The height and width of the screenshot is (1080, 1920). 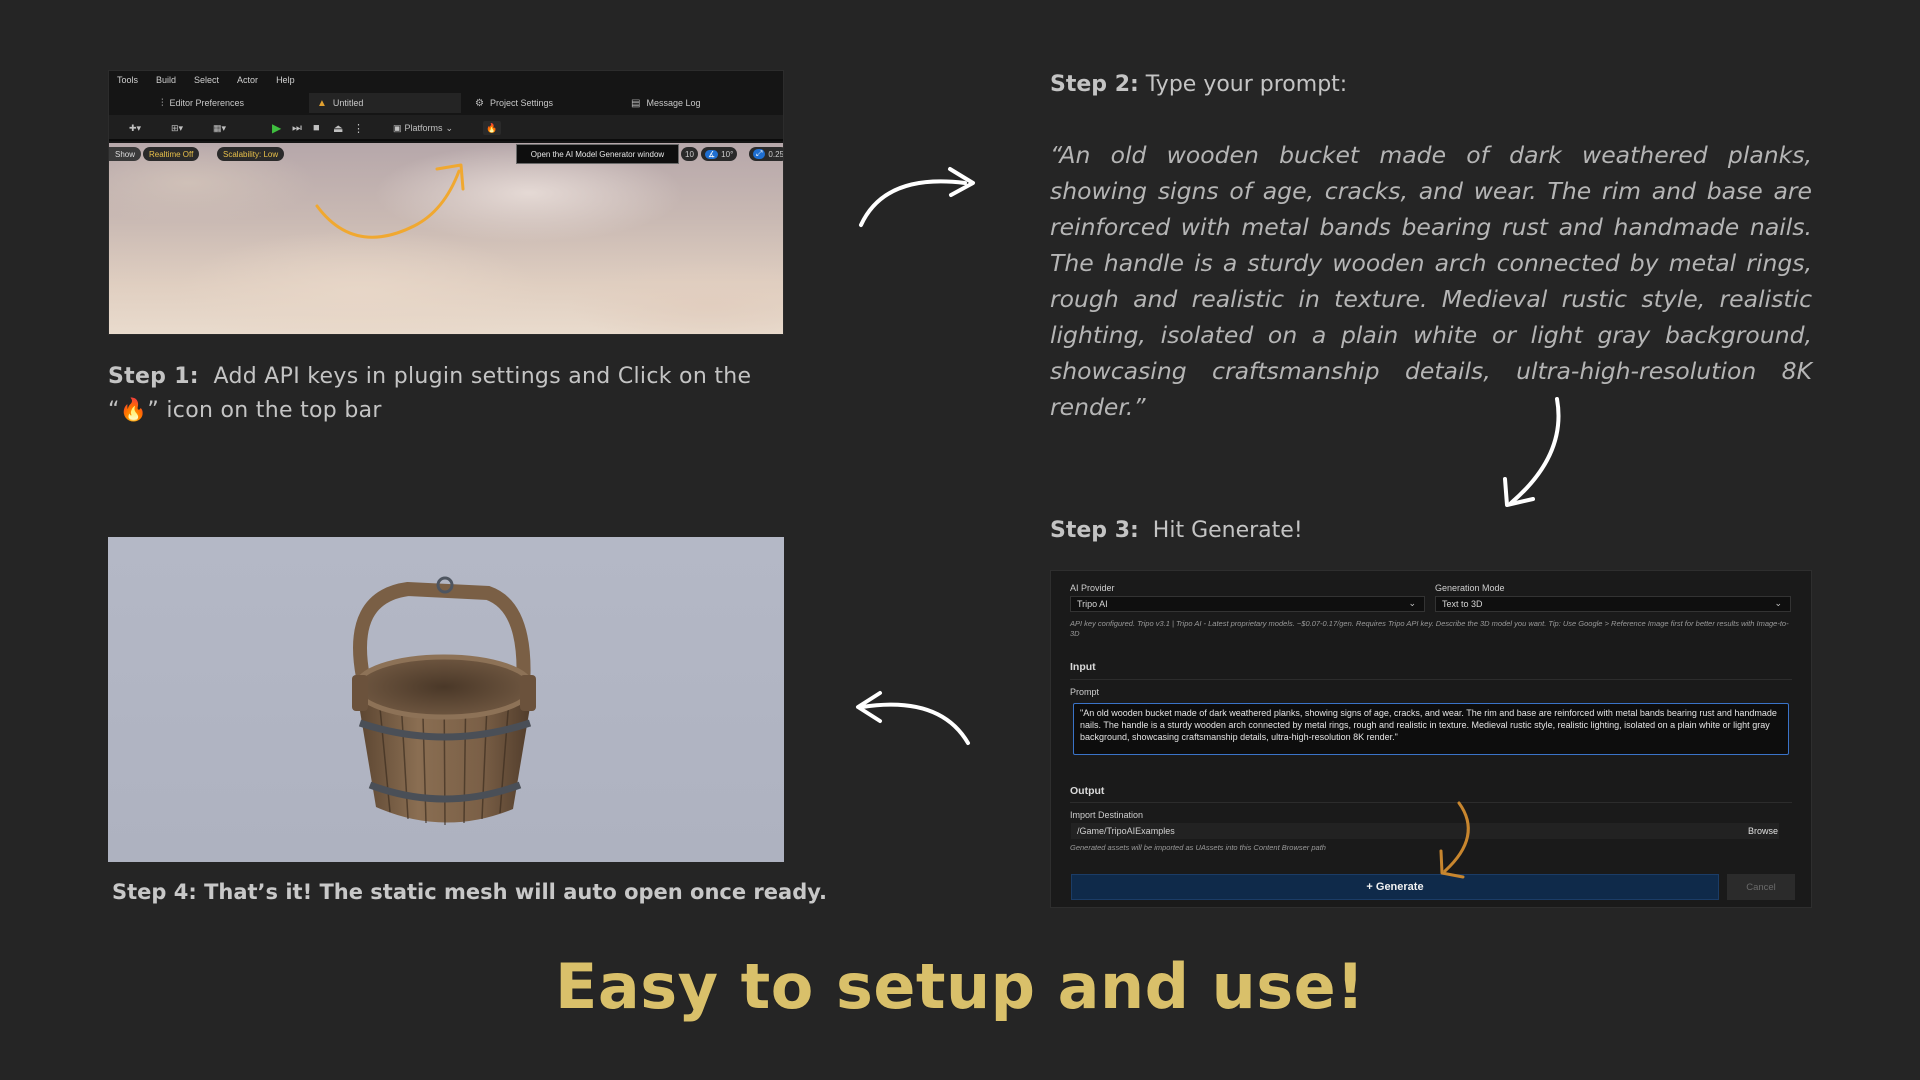 What do you see at coordinates (1094, 84) in the screenshot?
I see `step2-label: Step 2:` at bounding box center [1094, 84].